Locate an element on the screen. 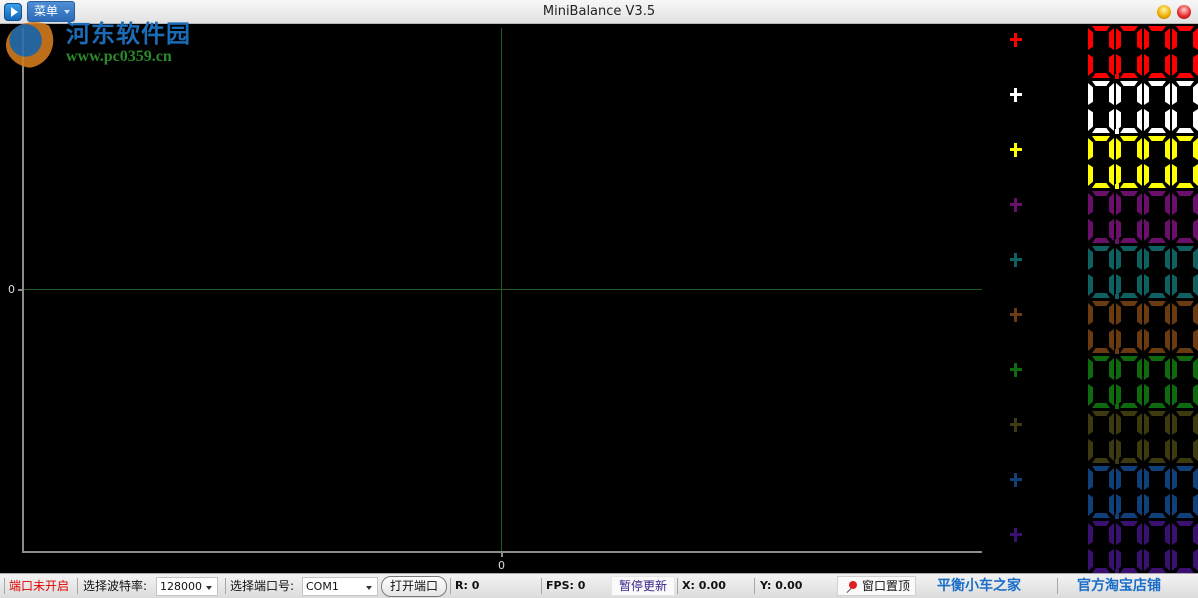 Image resolution: width=1198 pixels, height=598 pixels. baud-select: 128000 is located at coordinates (187, 586).